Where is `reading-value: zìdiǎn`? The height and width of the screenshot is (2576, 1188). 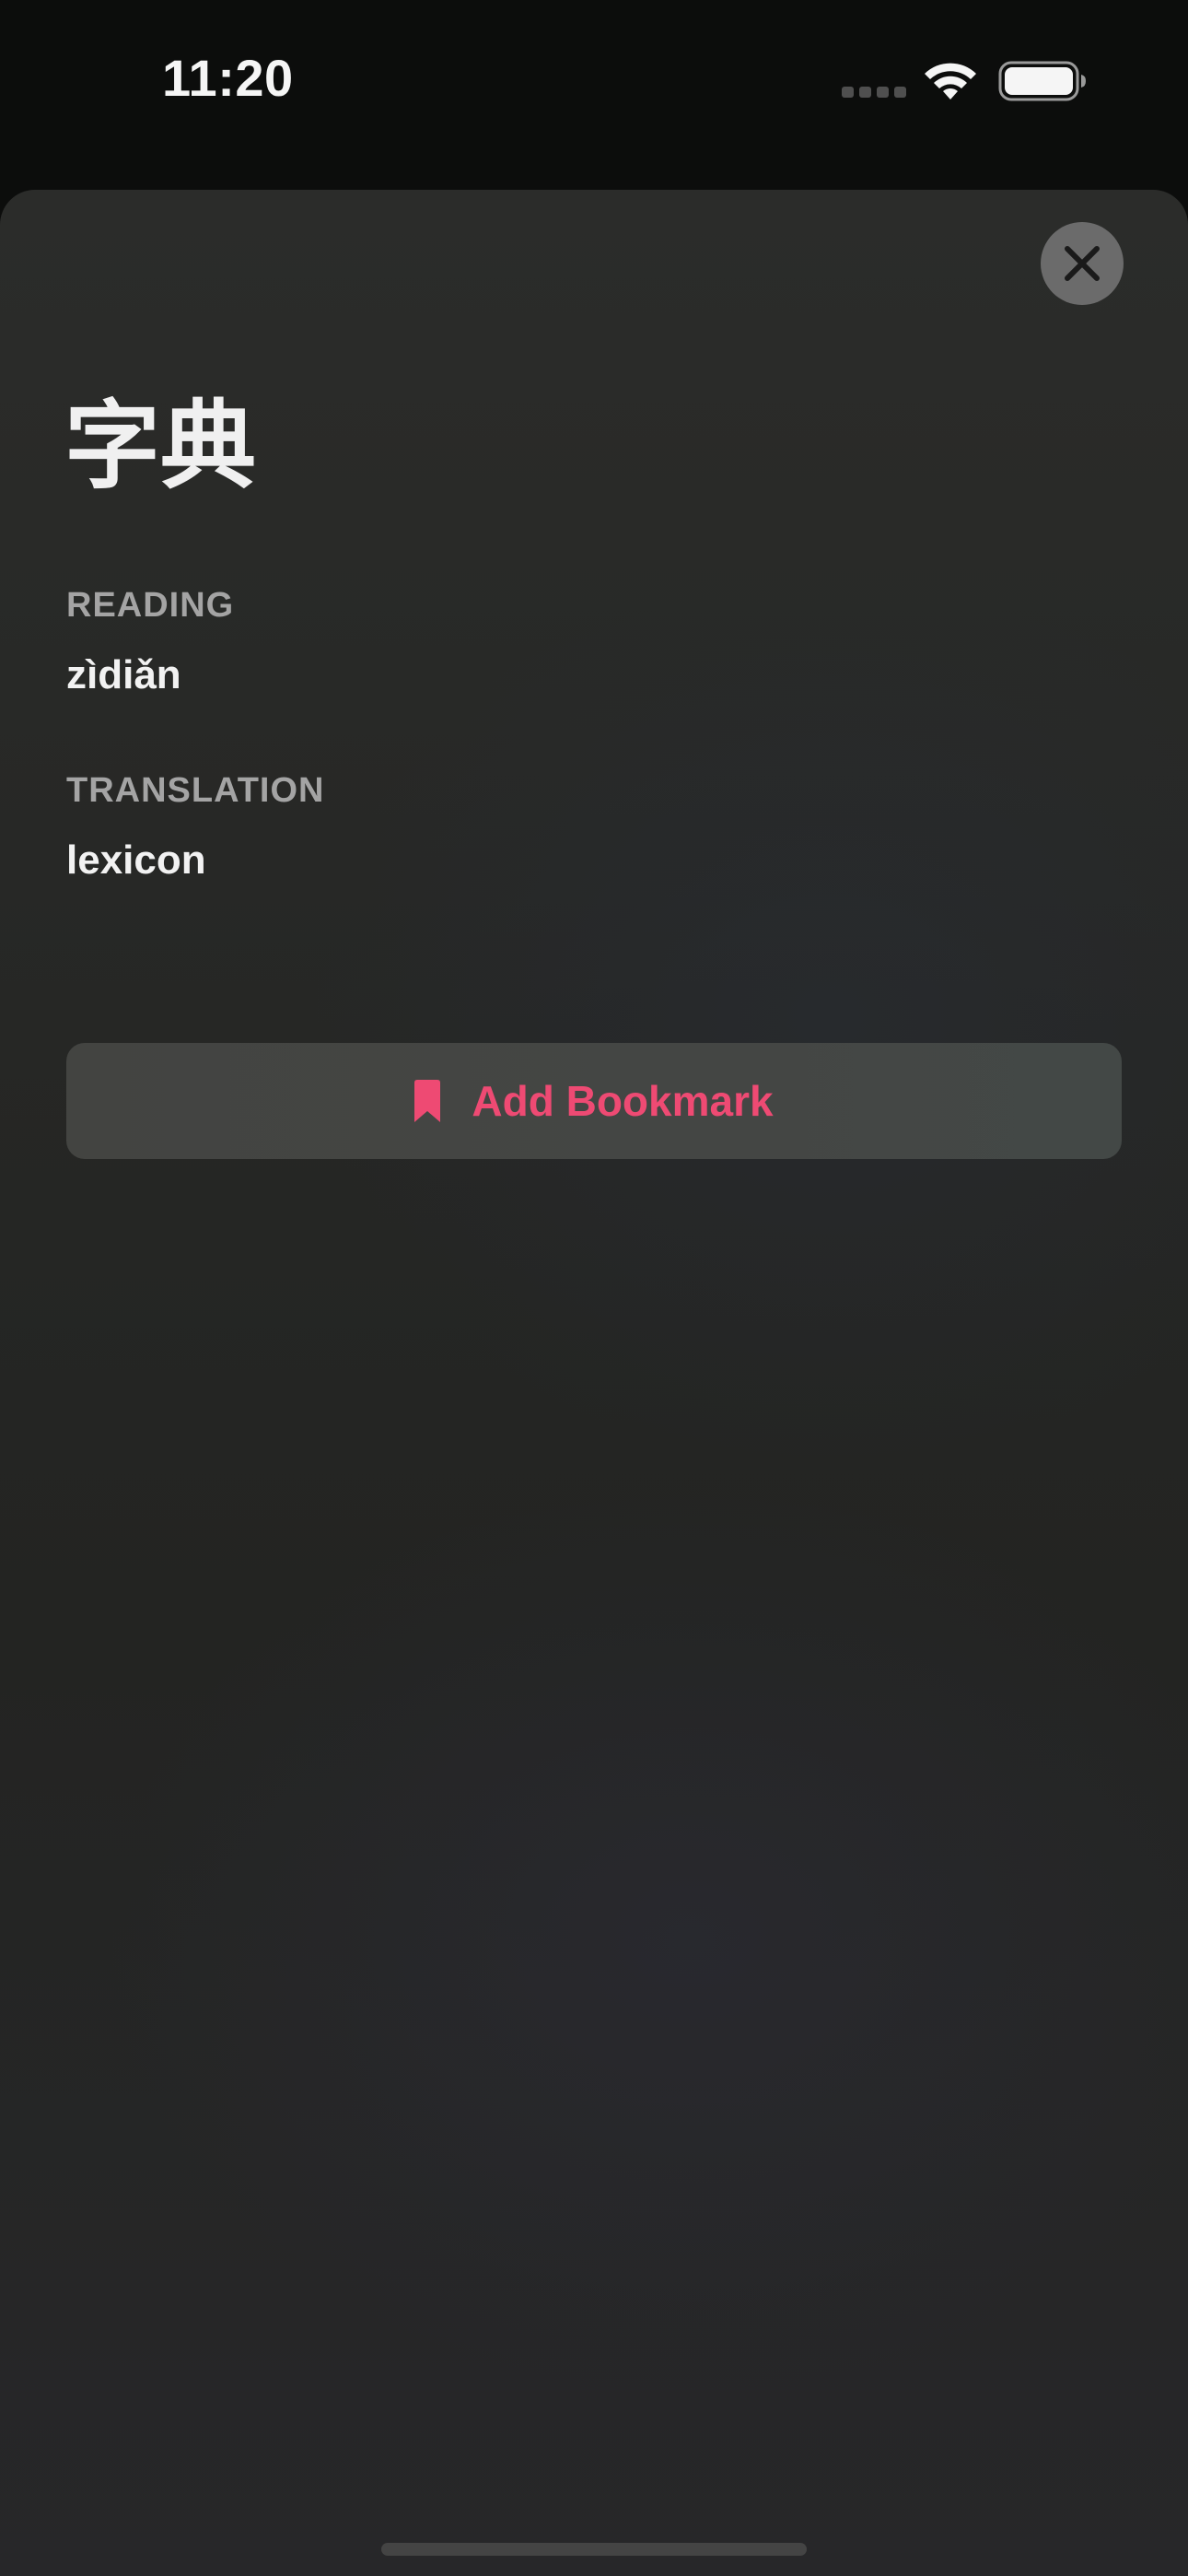
reading-value: zìdiǎn is located at coordinates (124, 674).